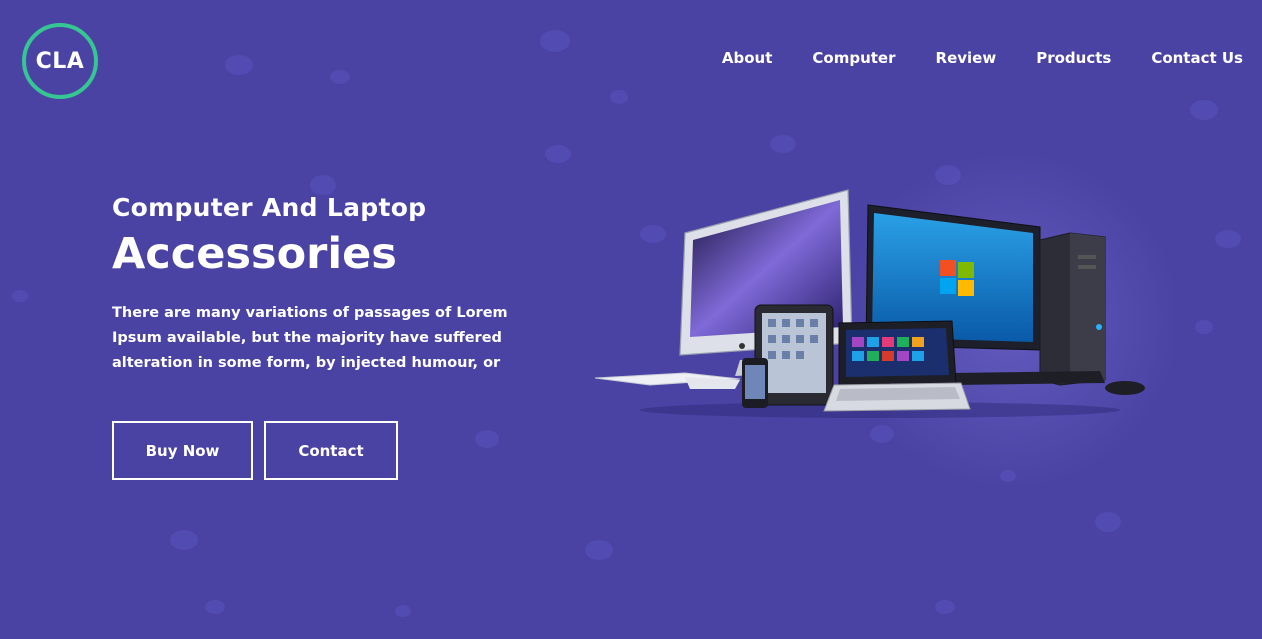 Image resolution: width=1262 pixels, height=639 pixels. I want to click on nav-item-about: About, so click(747, 58).